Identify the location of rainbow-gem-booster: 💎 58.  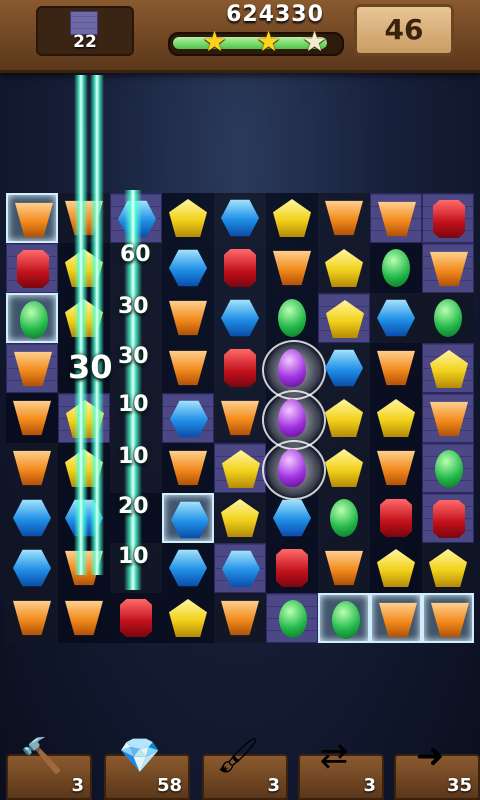
(147, 768).